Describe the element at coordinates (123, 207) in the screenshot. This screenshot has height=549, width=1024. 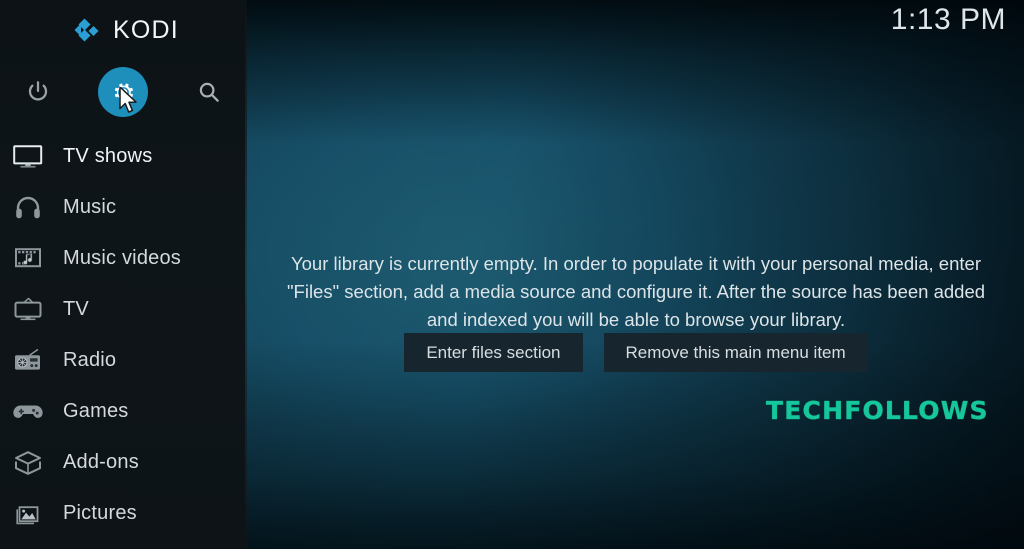
I see `sidebar-item-music: Music` at that location.